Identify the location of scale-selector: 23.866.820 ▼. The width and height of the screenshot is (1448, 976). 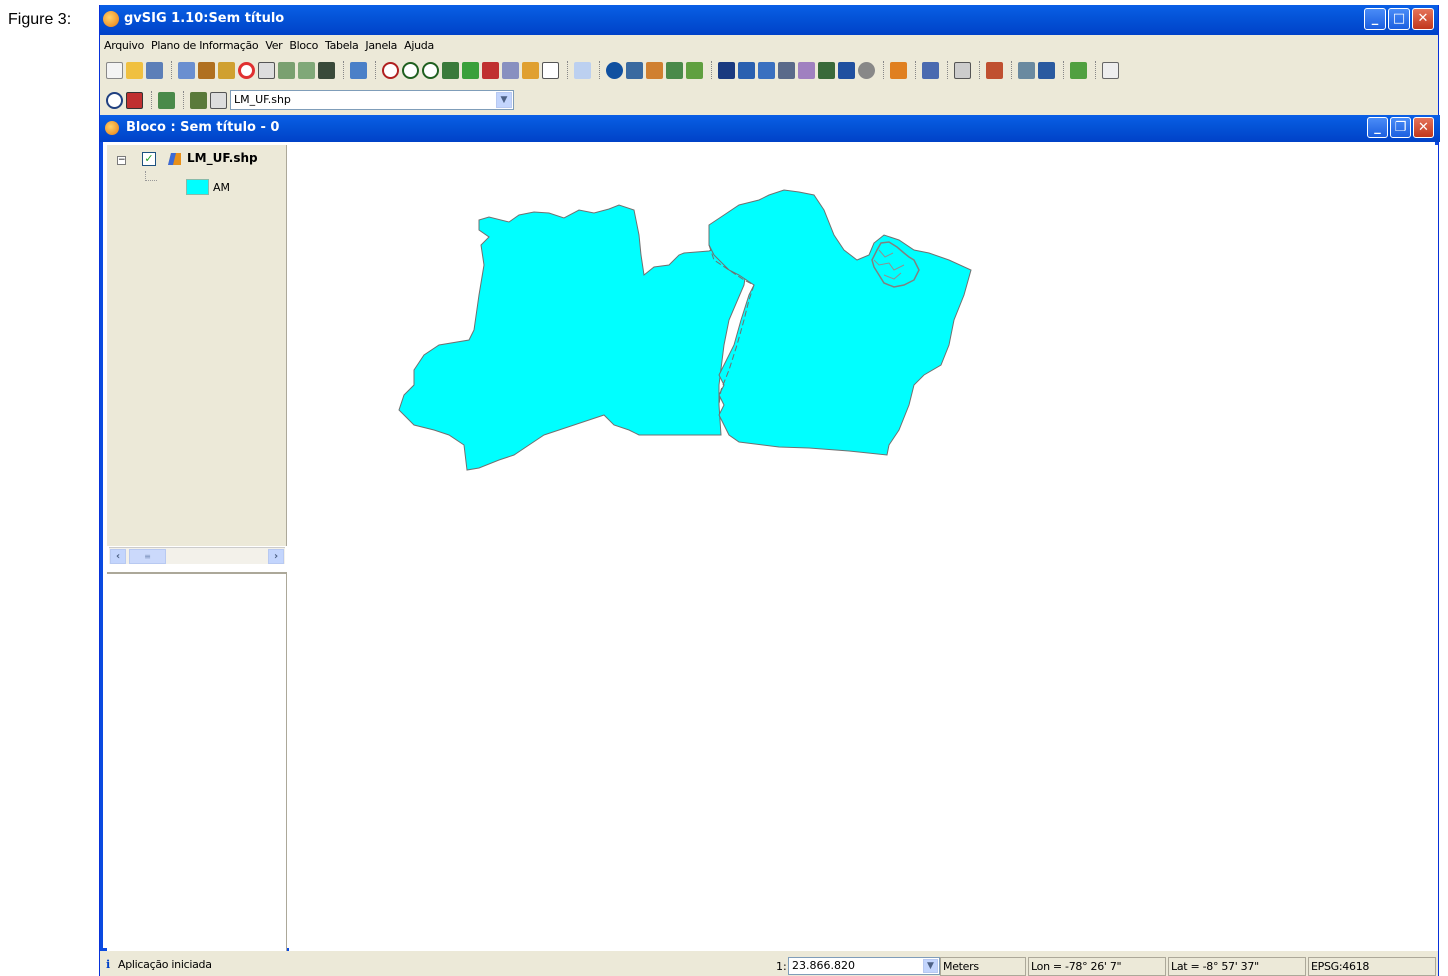
(864, 966).